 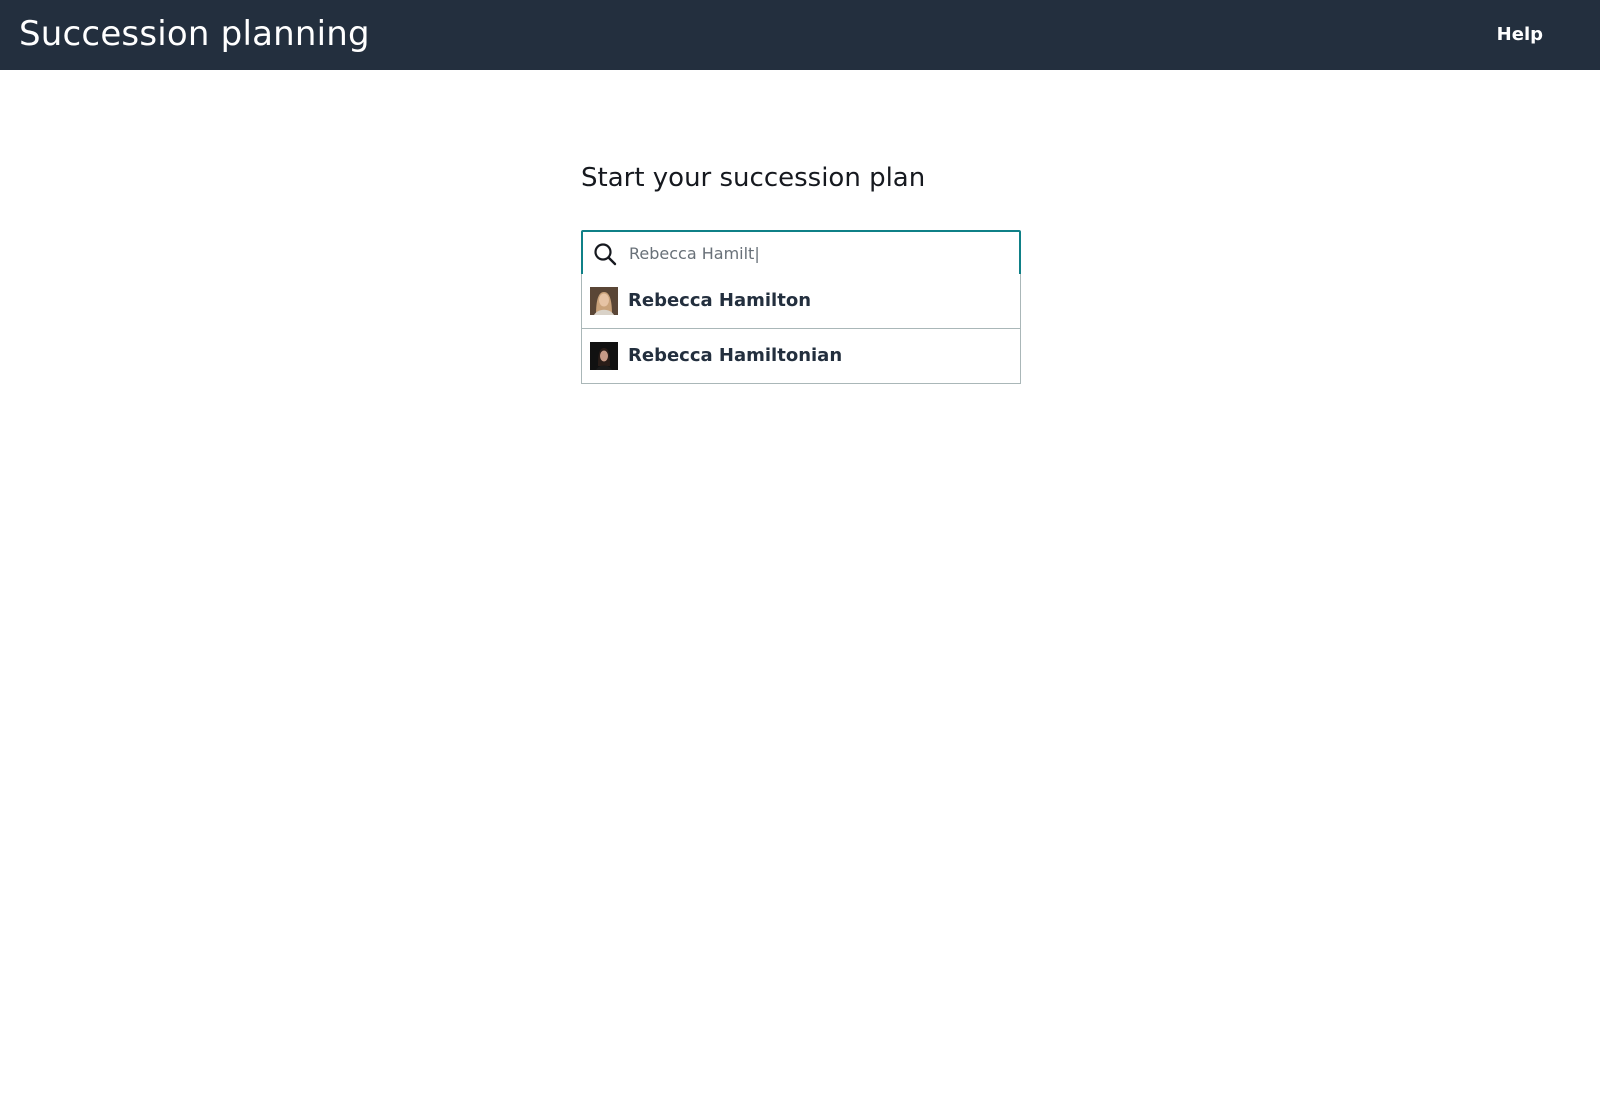 I want to click on help-link: Help, so click(x=1520, y=35).